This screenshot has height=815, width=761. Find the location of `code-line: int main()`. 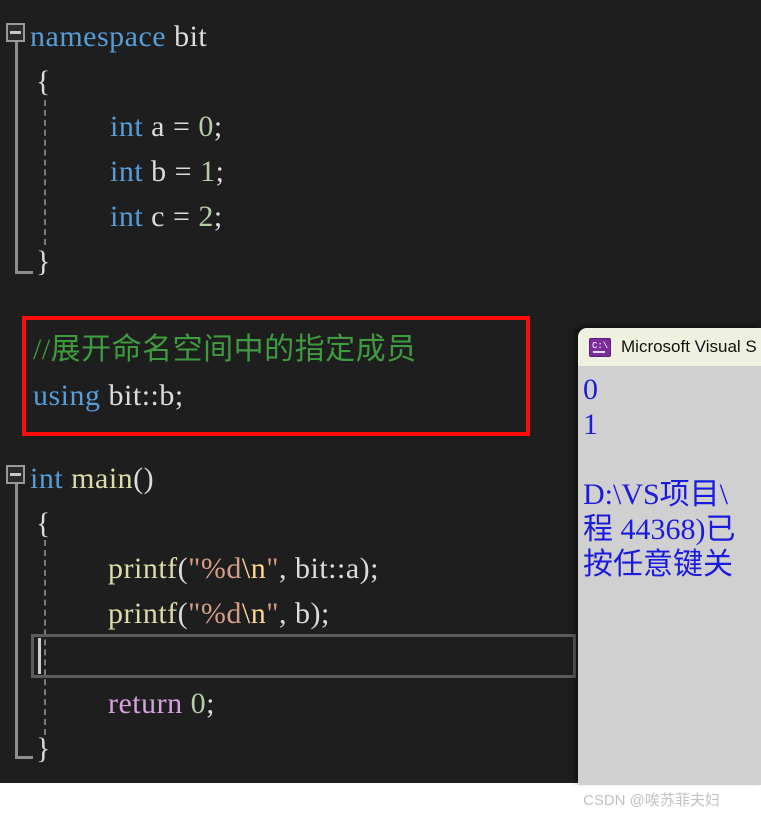

code-line: int main() is located at coordinates (77, 478).